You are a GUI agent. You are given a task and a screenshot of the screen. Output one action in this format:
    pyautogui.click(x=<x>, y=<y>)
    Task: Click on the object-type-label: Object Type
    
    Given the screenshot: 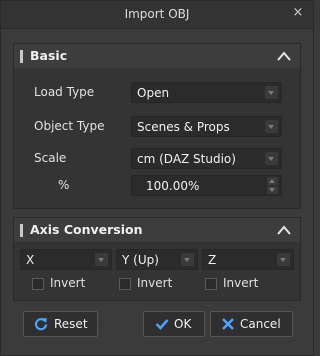 What is the action you would take?
    pyautogui.click(x=69, y=126)
    